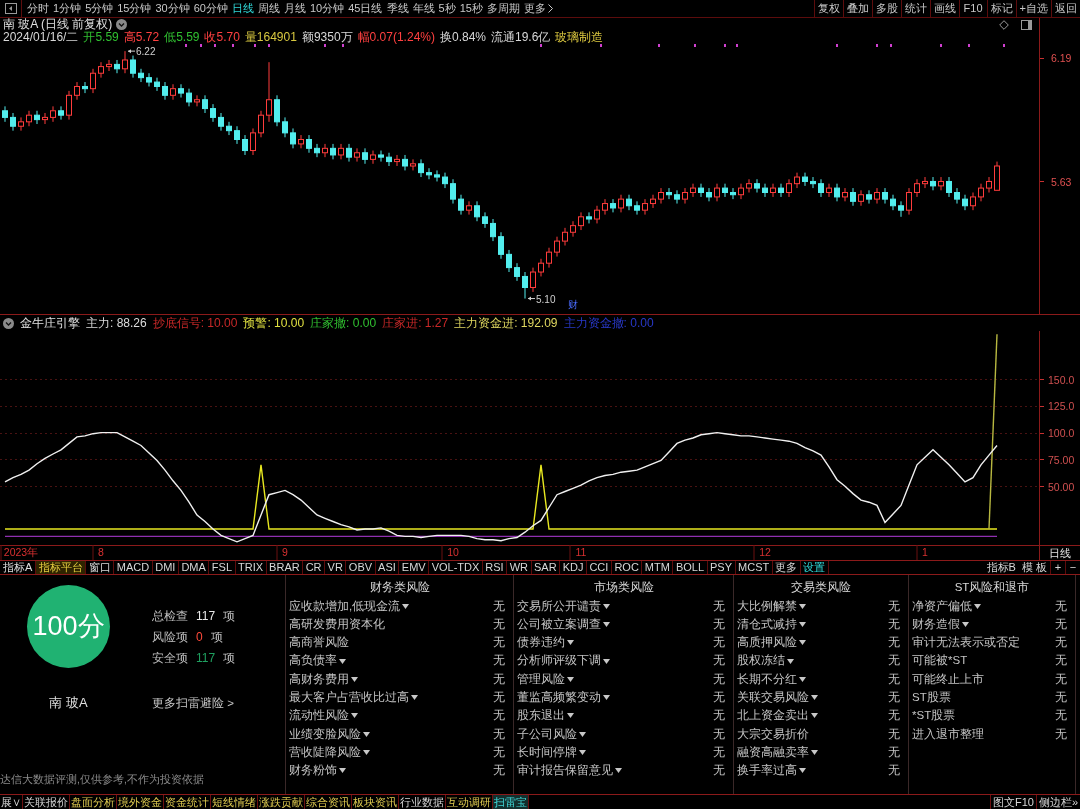 The width and height of the screenshot is (1080, 809). Describe the element at coordinates (944, 8) in the screenshot. I see `toolbar-button: 画线` at that location.